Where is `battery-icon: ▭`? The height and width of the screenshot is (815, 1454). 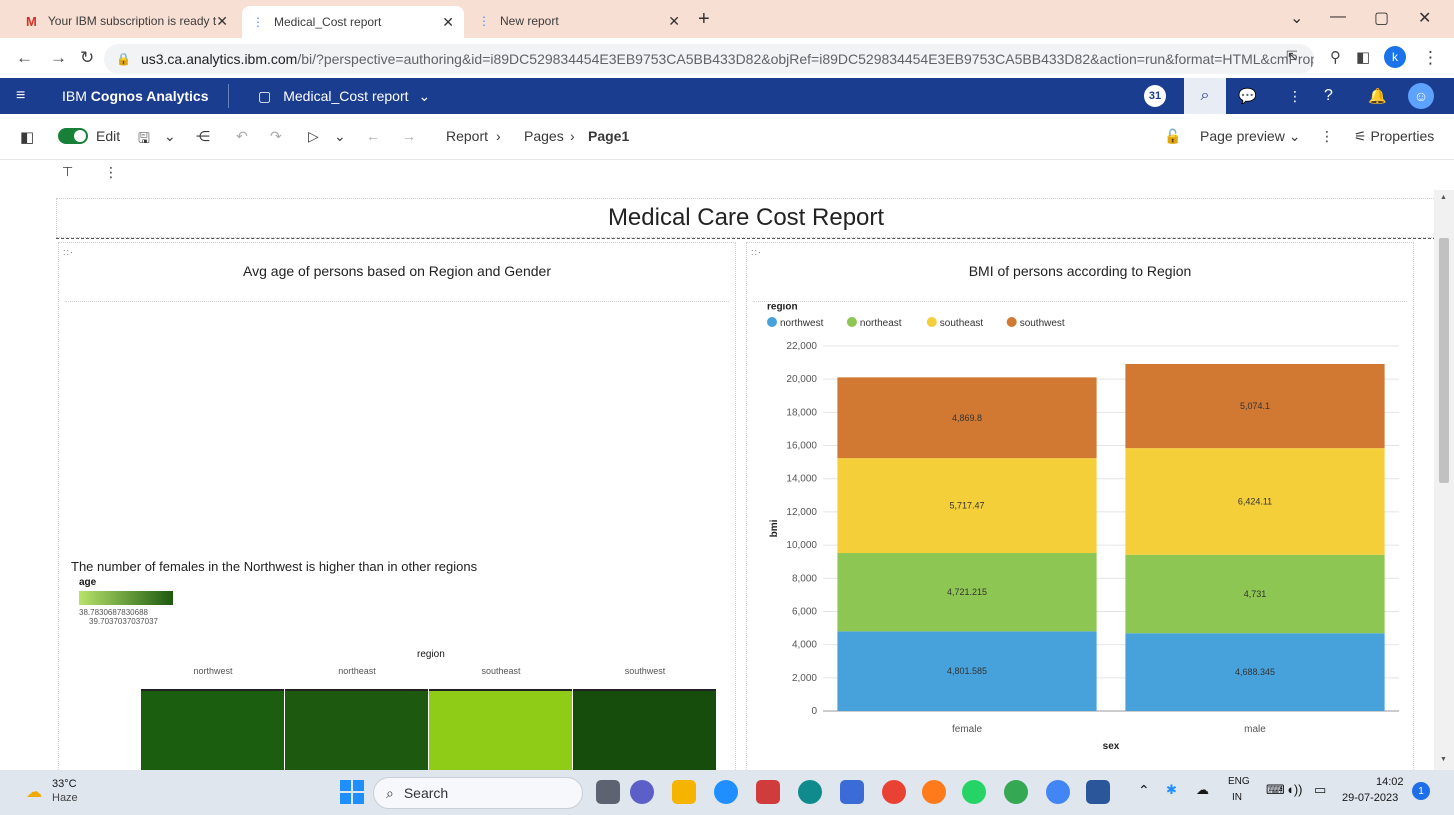
battery-icon: ▭ is located at coordinates (1320, 790).